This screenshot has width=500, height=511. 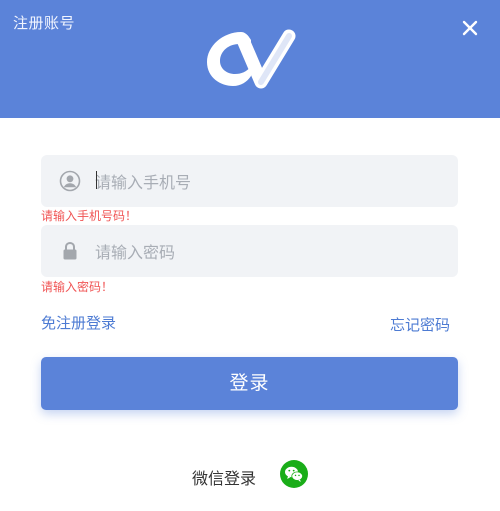 What do you see at coordinates (294, 474) in the screenshot?
I see `wechat-icon` at bounding box center [294, 474].